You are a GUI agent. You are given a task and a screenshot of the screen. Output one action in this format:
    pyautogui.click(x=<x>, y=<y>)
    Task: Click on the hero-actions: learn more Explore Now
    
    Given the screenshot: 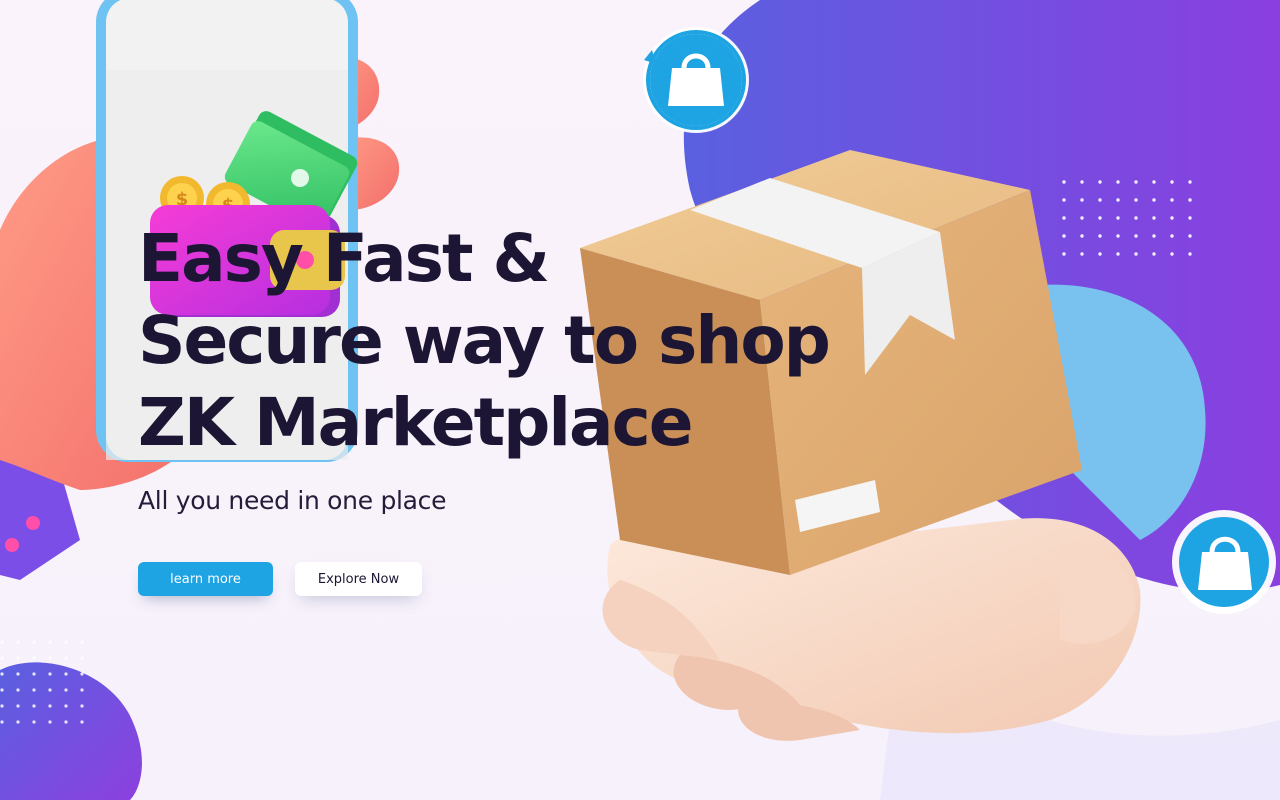 What is the action you would take?
    pyautogui.click(x=280, y=579)
    